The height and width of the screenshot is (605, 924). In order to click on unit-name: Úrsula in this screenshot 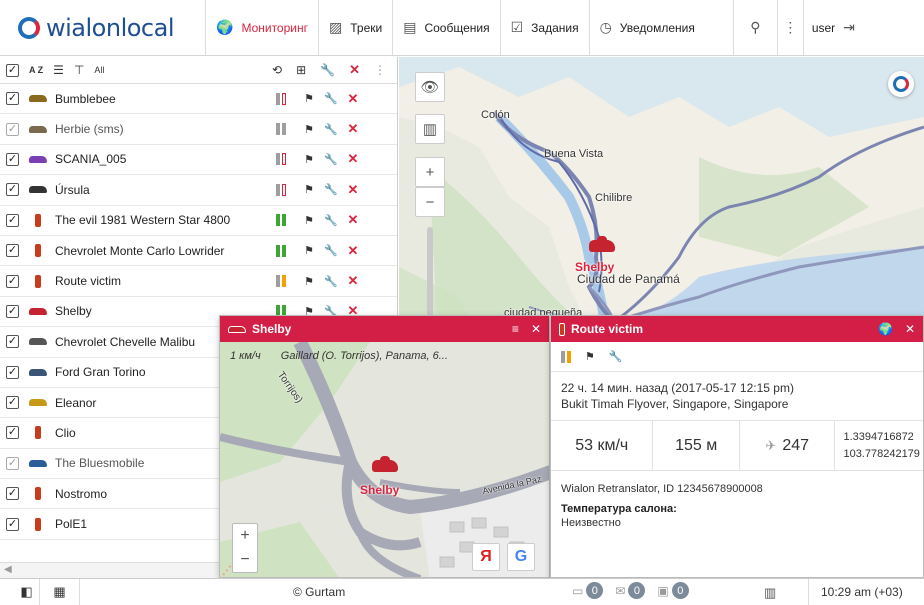, I will do `click(72, 190)`.